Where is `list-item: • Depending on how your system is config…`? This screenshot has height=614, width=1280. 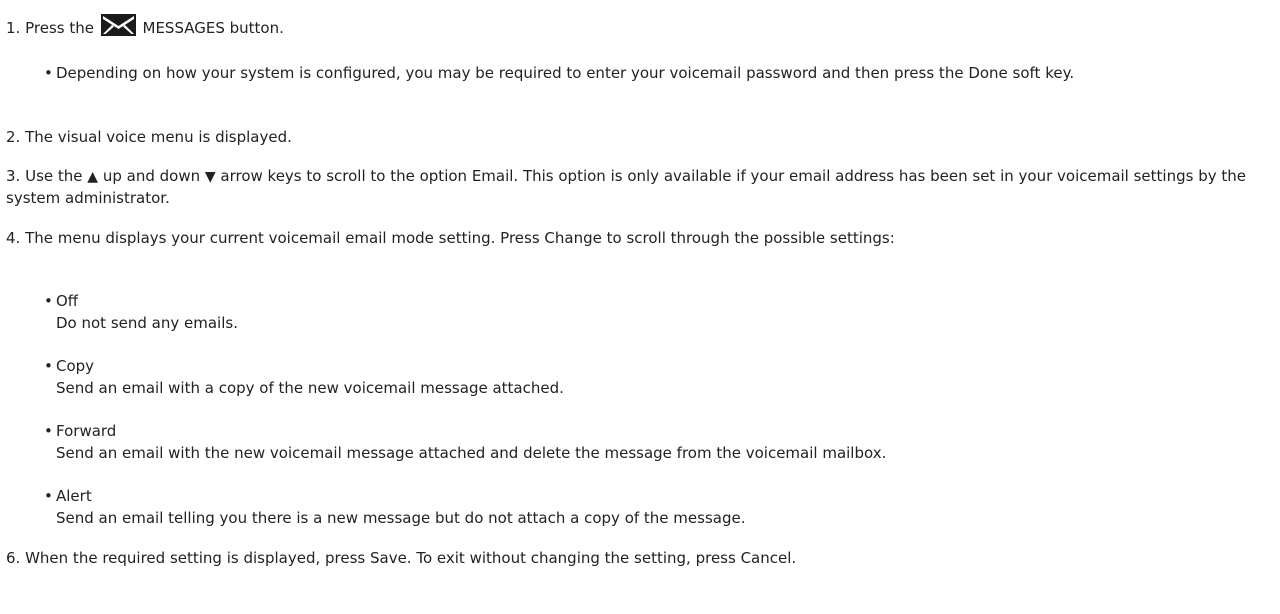
list-item: • Depending on how your system is config… is located at coordinates (658, 84).